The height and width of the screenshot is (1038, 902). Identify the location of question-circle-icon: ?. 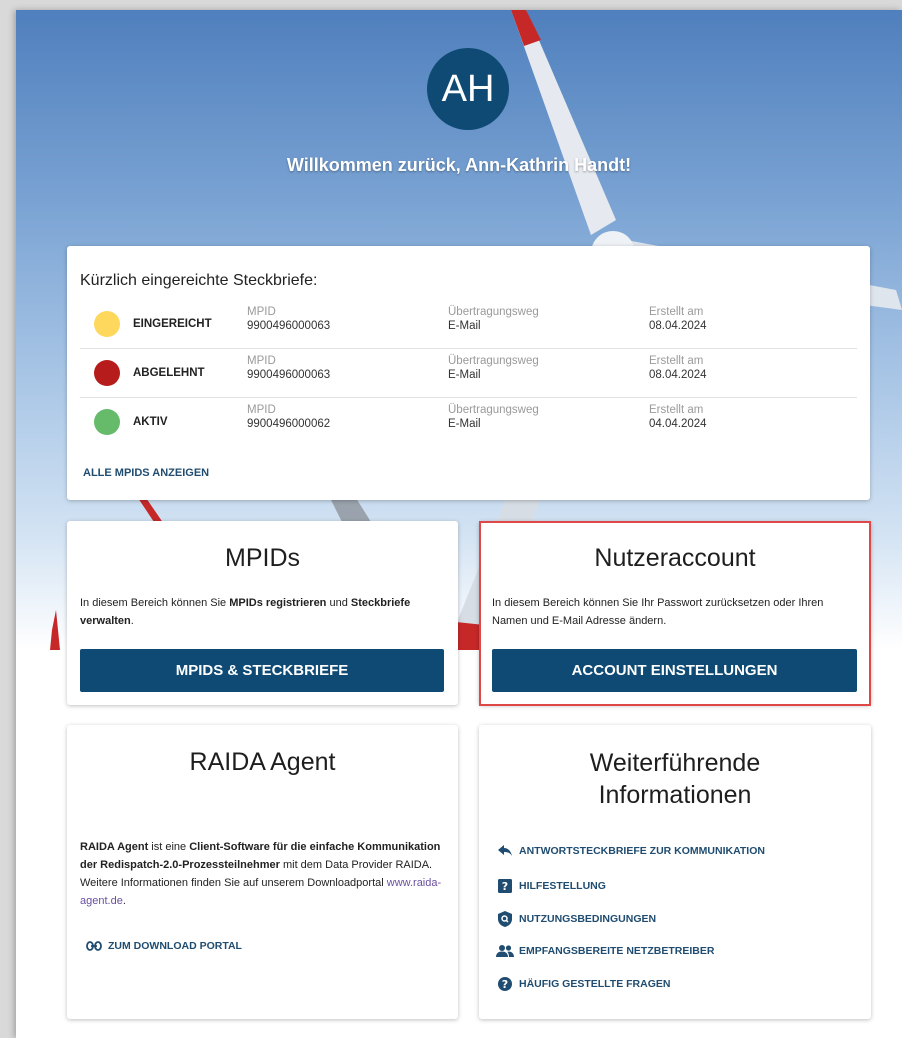
(505, 984).